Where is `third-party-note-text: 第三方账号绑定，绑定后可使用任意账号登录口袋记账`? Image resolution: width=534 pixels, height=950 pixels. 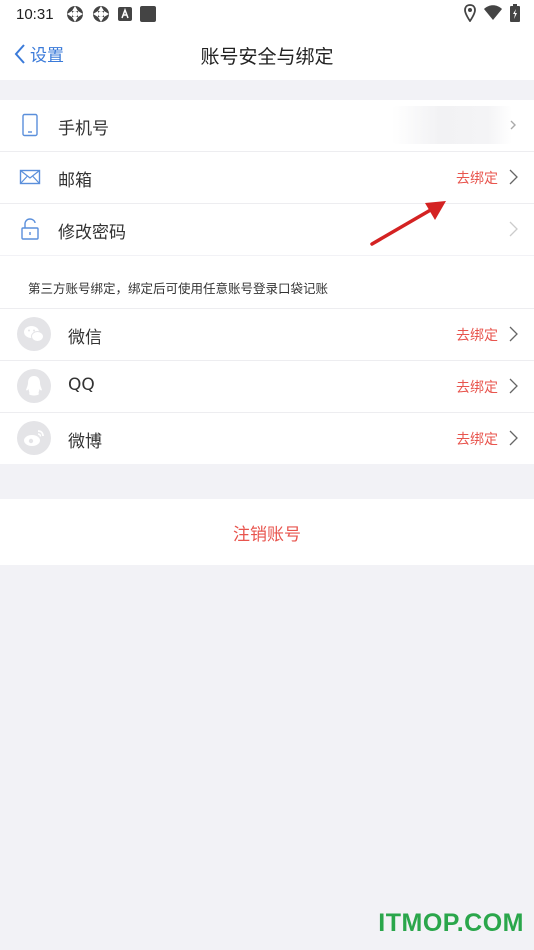
third-party-note-text: 第三方账号绑定，绑定后可使用任意账号登录口袋记账 is located at coordinates (178, 288).